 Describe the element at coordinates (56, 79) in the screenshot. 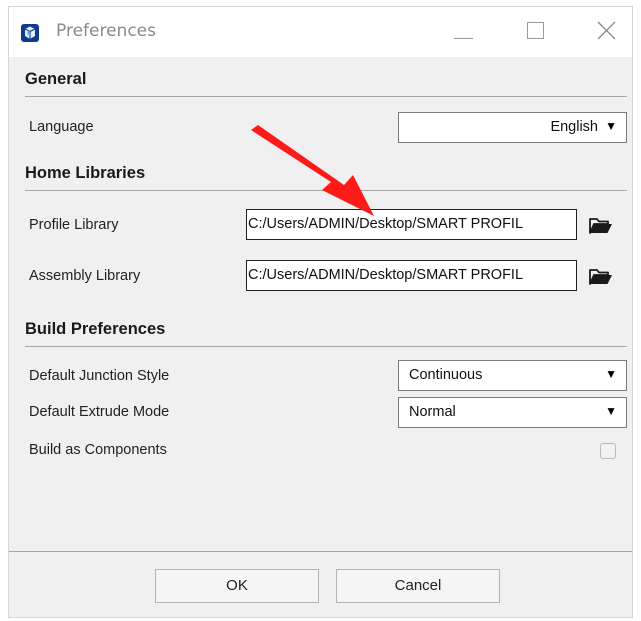

I see `section-general: General` at that location.